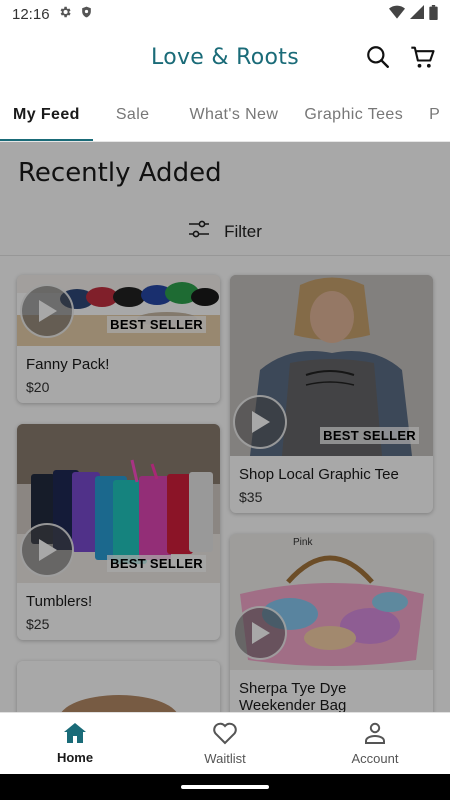  I want to click on product-card: BEST SELLER Fanny Pack! $20, so click(118, 339).